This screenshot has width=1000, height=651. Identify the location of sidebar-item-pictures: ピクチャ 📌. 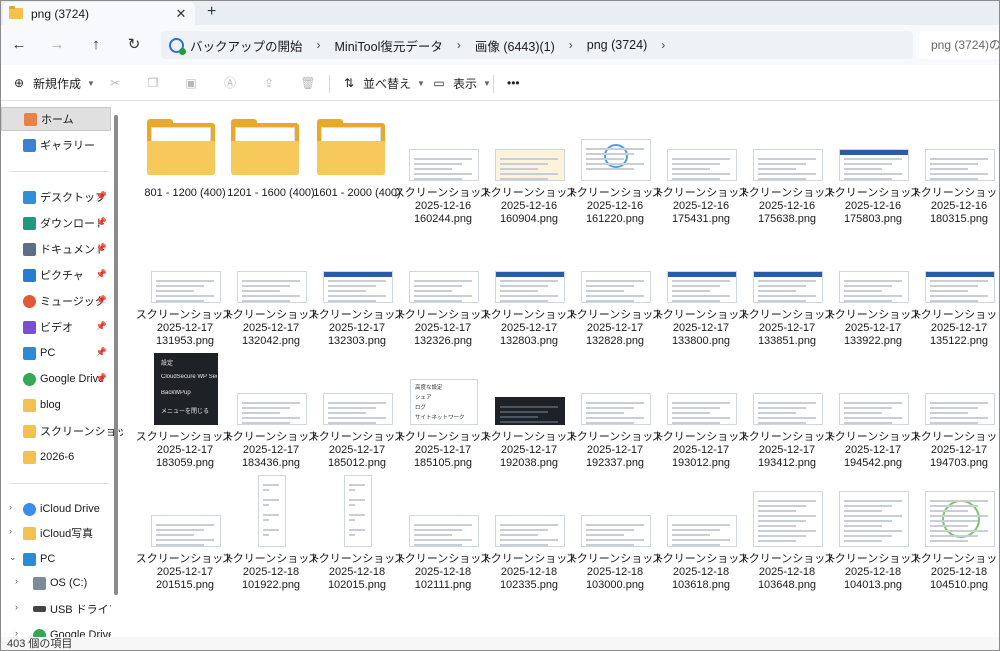
(56, 275).